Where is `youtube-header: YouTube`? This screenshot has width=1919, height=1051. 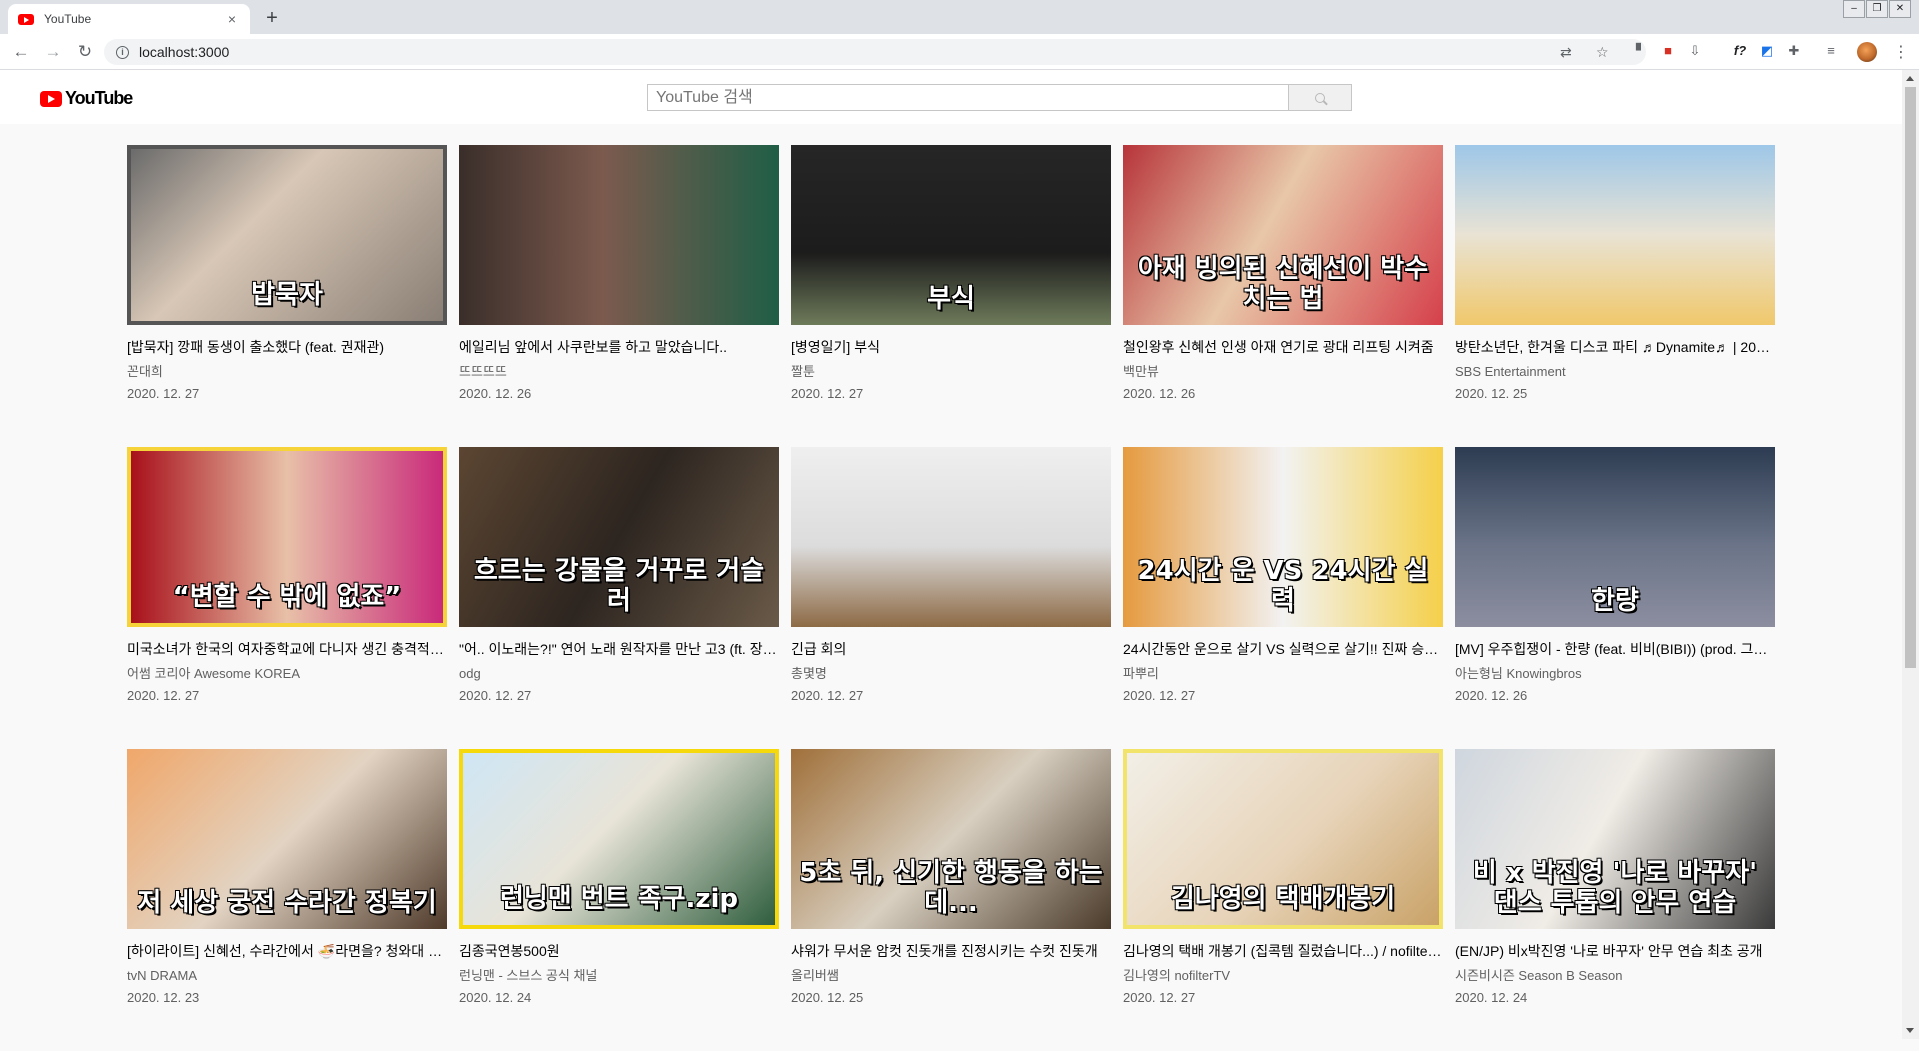
youtube-header: YouTube is located at coordinates (951, 97).